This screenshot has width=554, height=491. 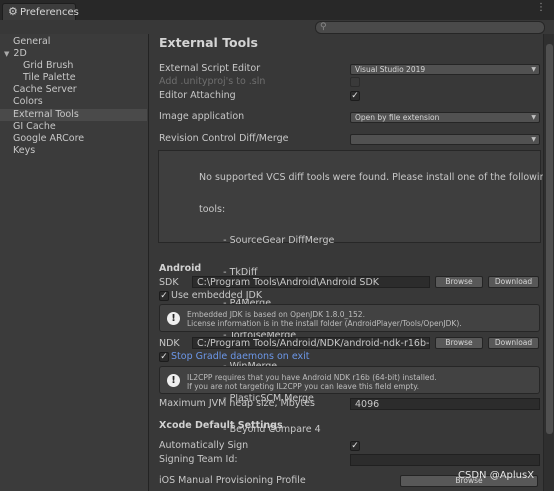 I want to click on tab-title: Preferences, so click(x=49, y=12).